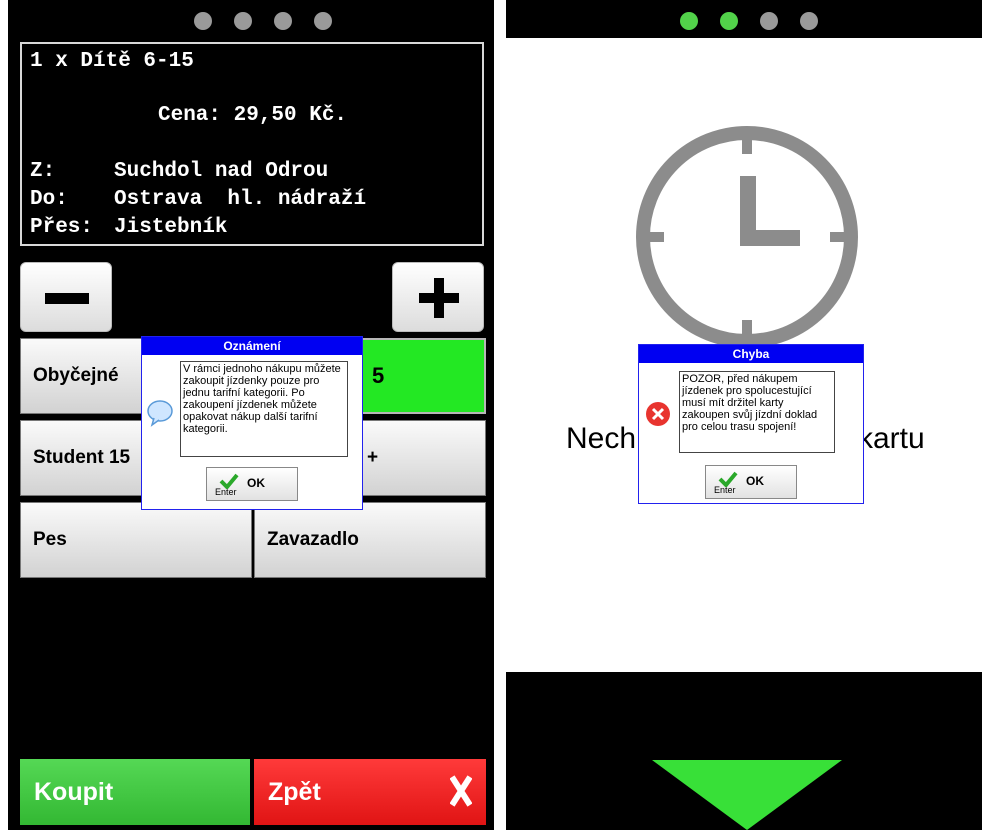  What do you see at coordinates (658, 414) in the screenshot?
I see `error-icon` at bounding box center [658, 414].